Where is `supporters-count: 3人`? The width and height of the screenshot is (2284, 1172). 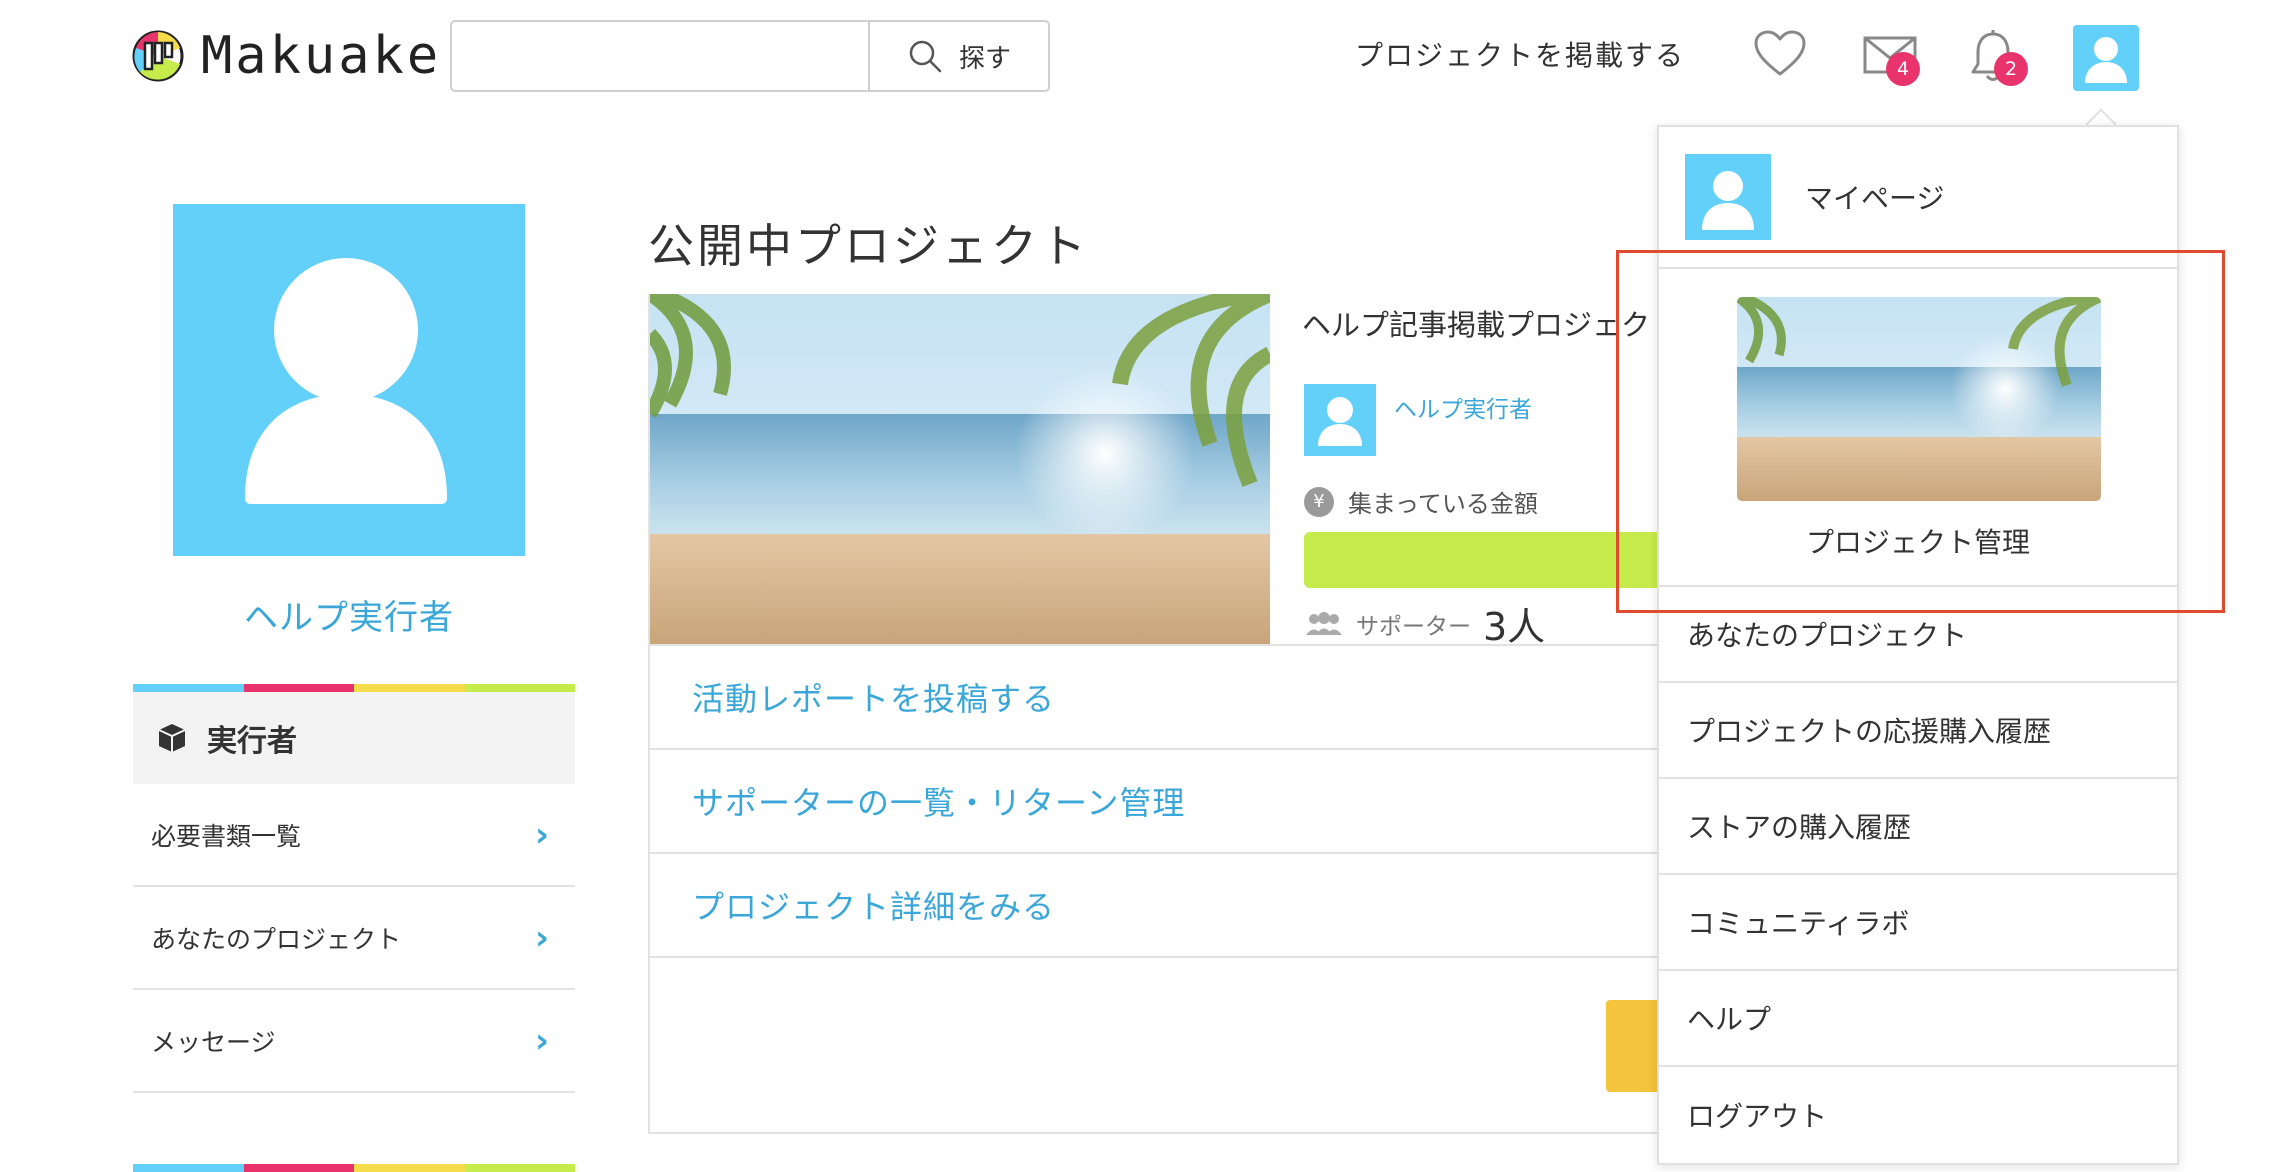
supporters-count: 3人 is located at coordinates (1514, 627).